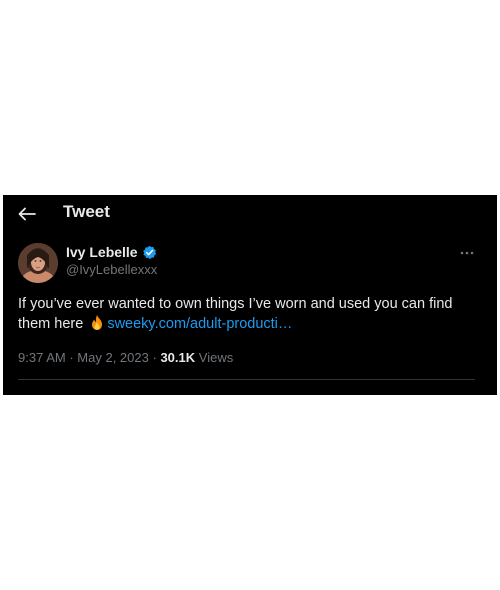 Image resolution: width=500 pixels, height=590 pixels. I want to click on back-button, so click(27, 214).